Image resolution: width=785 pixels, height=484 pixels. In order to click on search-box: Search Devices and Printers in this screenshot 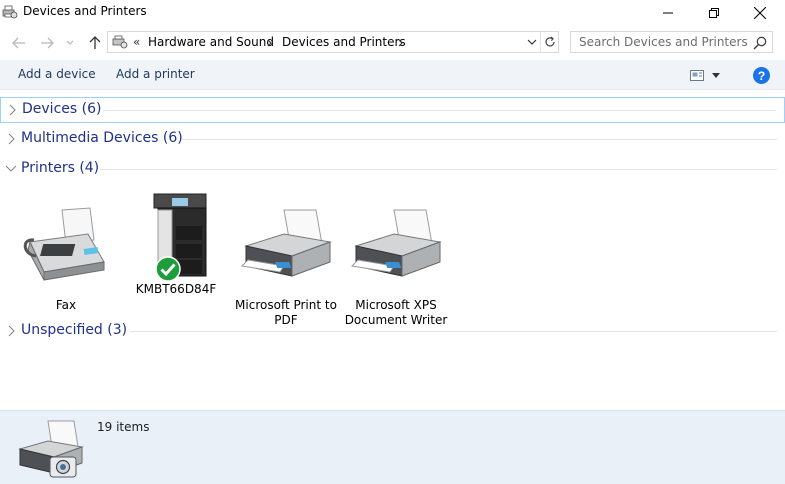, I will do `click(671, 42)`.